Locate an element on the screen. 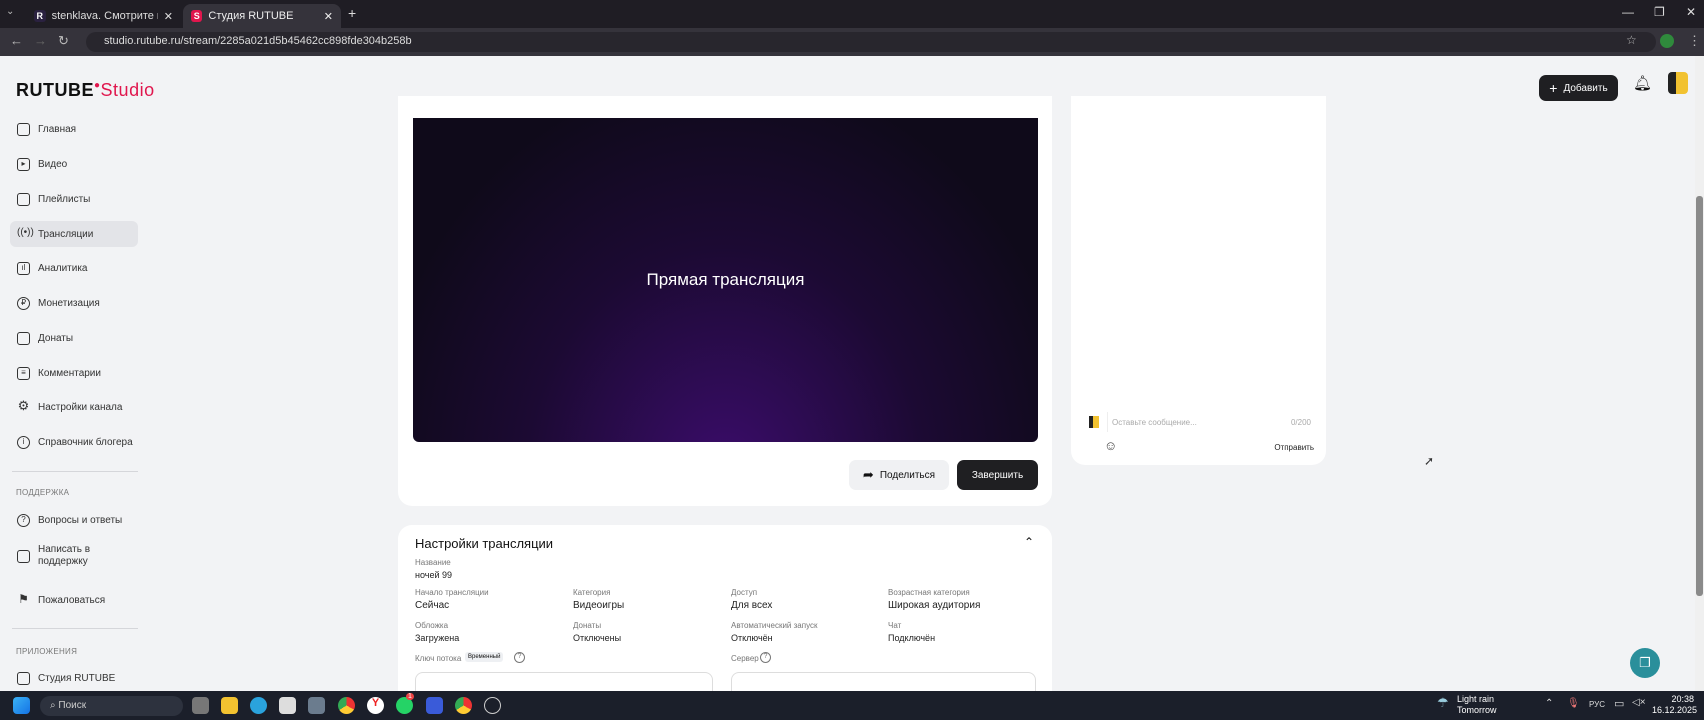 The image size is (1704, 720). studio-app-icon is located at coordinates (23, 678).